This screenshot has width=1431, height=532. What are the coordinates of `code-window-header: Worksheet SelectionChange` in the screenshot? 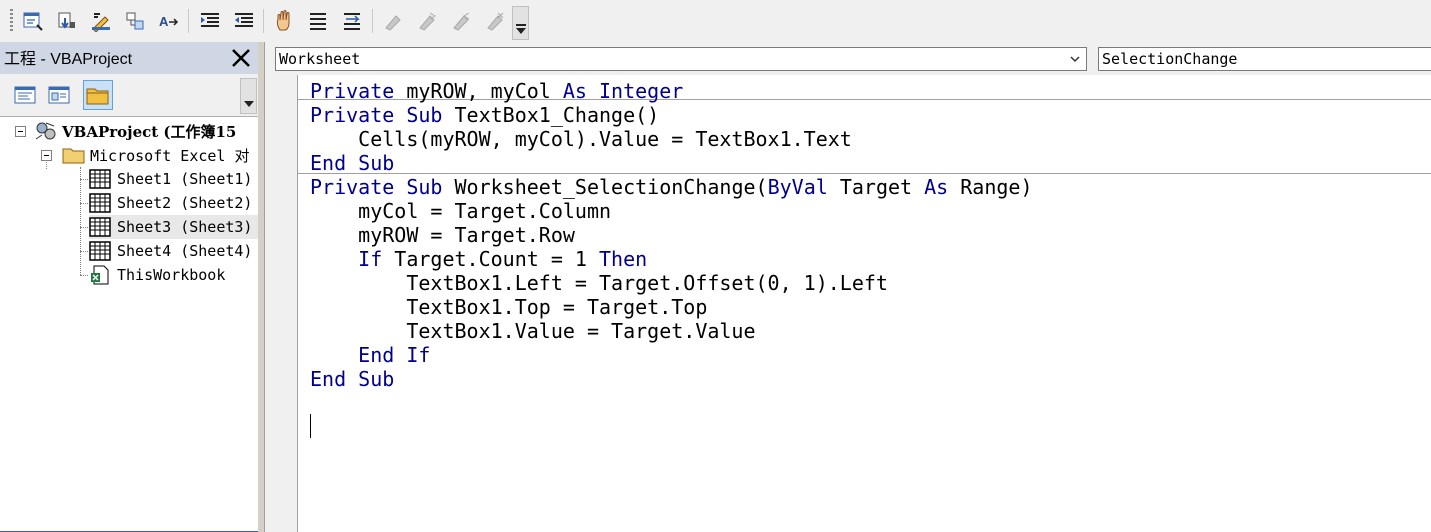 It's located at (848, 59).